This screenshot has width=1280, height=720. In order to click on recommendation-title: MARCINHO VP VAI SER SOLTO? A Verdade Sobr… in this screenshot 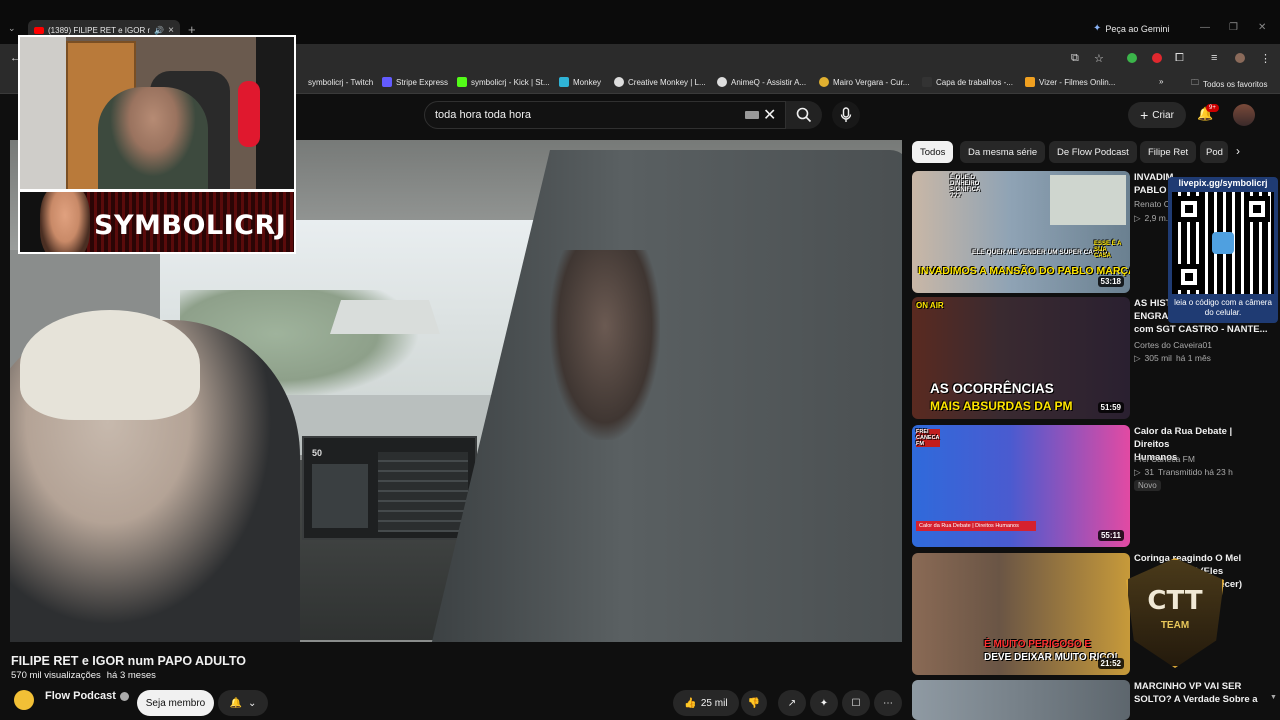, I will do `click(1201, 693)`.